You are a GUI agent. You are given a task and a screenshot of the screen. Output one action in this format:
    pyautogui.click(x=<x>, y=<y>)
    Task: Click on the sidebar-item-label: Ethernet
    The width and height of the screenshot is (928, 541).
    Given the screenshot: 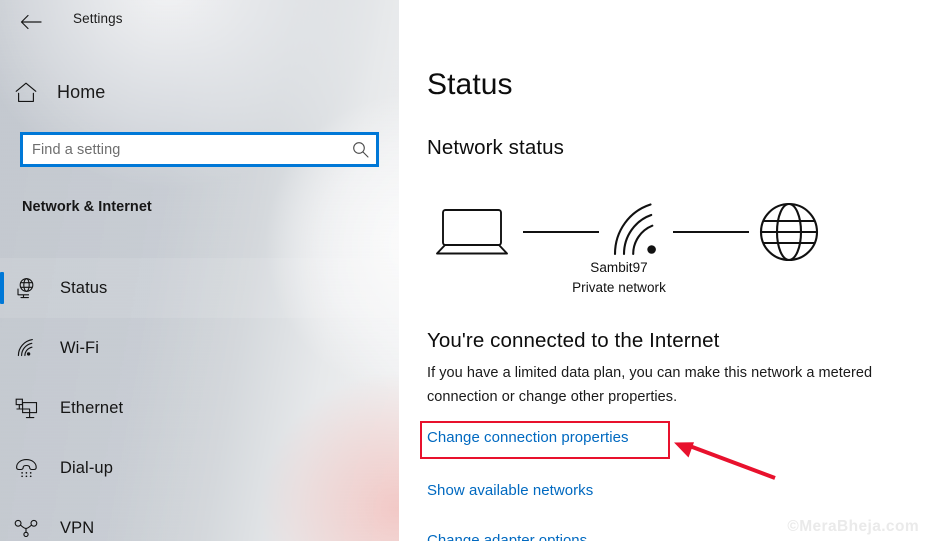 What is the action you would take?
    pyautogui.click(x=92, y=407)
    